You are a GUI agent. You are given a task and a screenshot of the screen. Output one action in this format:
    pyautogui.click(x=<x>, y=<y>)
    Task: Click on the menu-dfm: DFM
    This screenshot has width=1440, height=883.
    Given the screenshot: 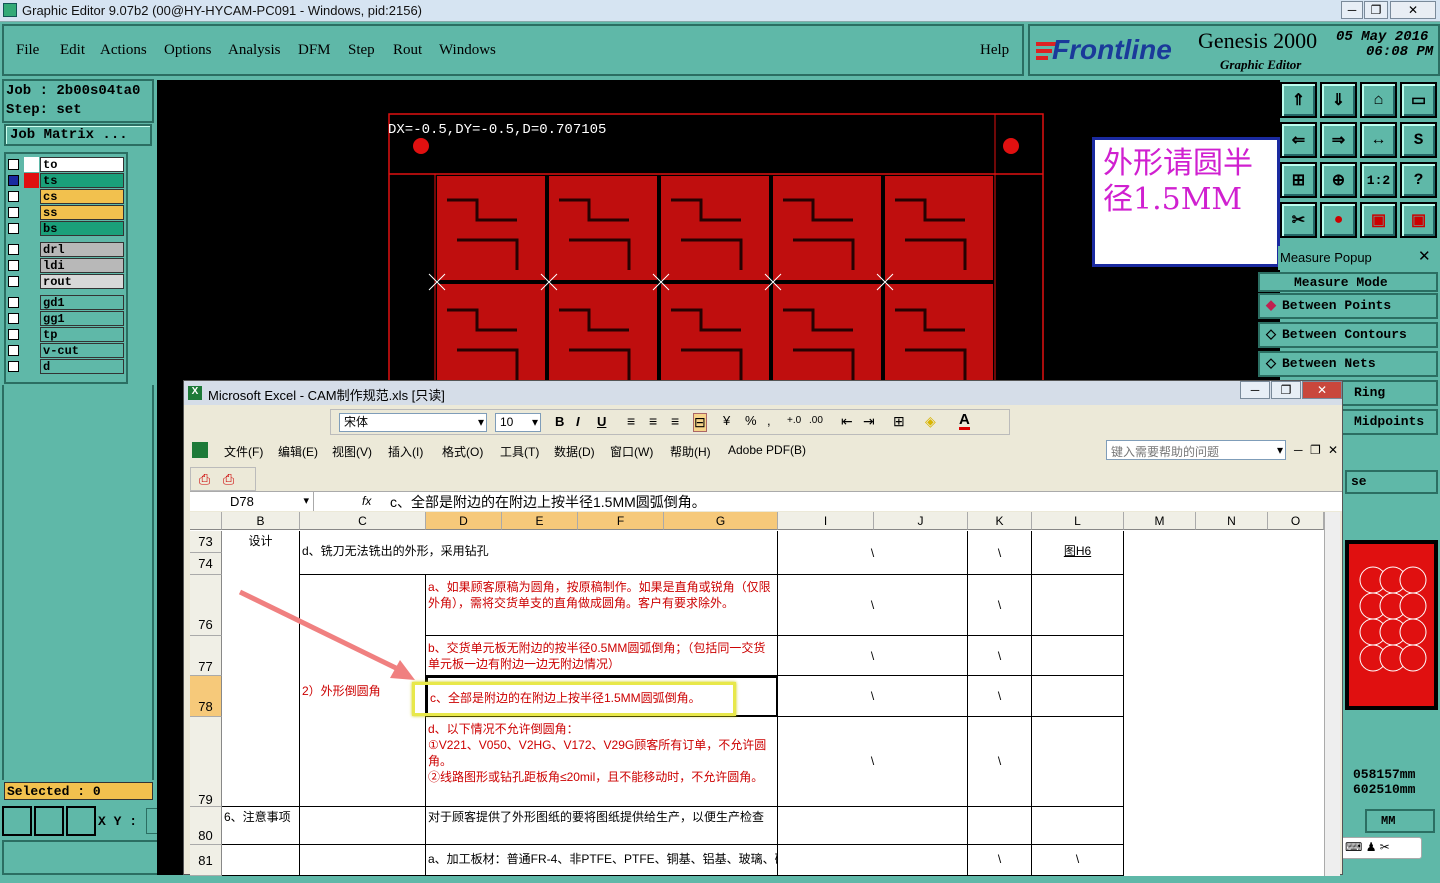 What is the action you would take?
    pyautogui.click(x=314, y=50)
    